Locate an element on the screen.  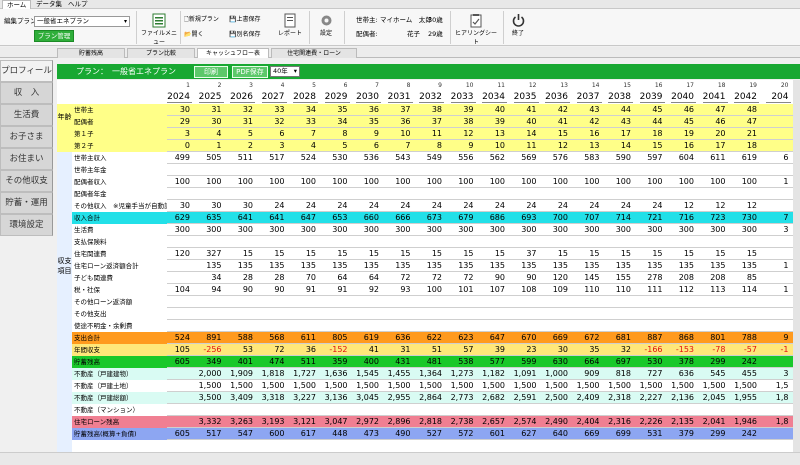
year-index-cell: 18 is located at coordinates (721, 85).